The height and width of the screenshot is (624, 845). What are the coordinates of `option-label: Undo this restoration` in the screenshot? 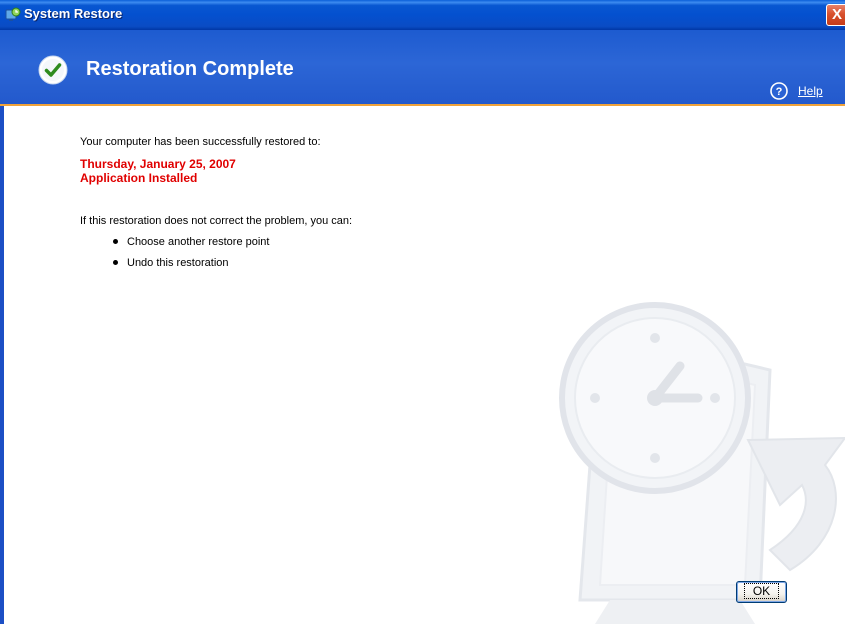 It's located at (178, 263).